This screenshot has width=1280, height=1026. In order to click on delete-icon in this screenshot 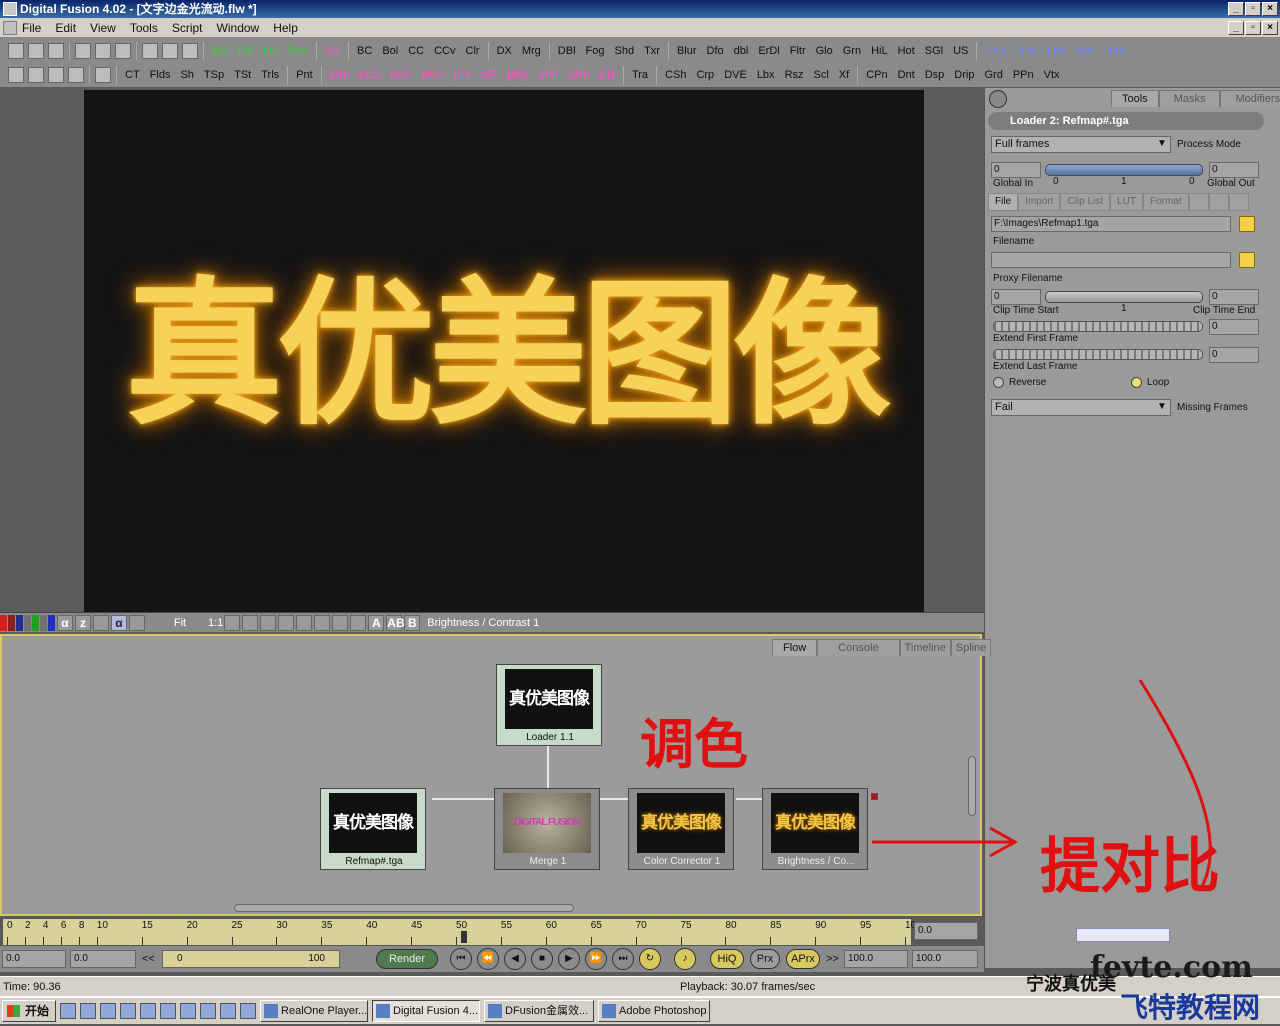, I will do `click(190, 50)`.